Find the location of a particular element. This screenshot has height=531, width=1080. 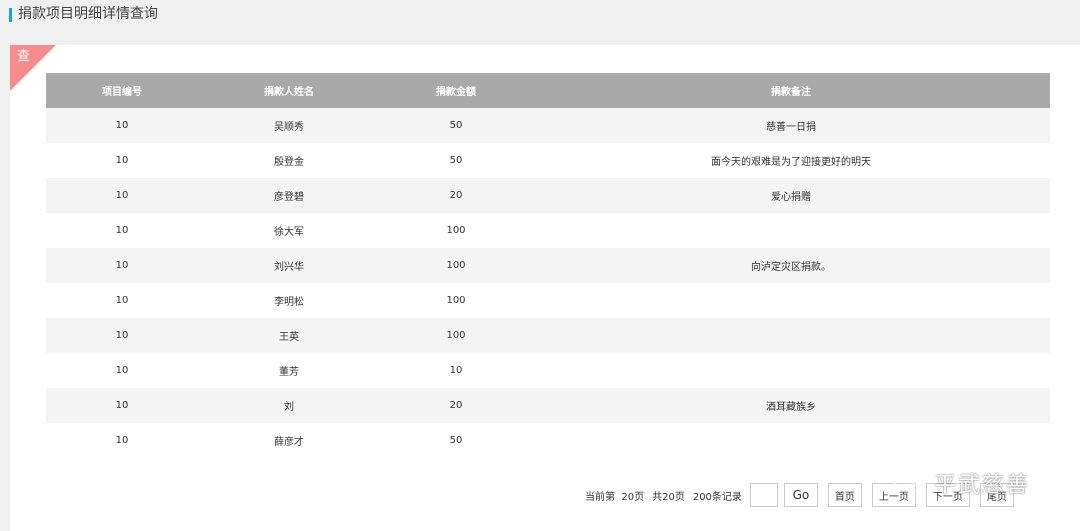

go-button: Go is located at coordinates (800, 495).